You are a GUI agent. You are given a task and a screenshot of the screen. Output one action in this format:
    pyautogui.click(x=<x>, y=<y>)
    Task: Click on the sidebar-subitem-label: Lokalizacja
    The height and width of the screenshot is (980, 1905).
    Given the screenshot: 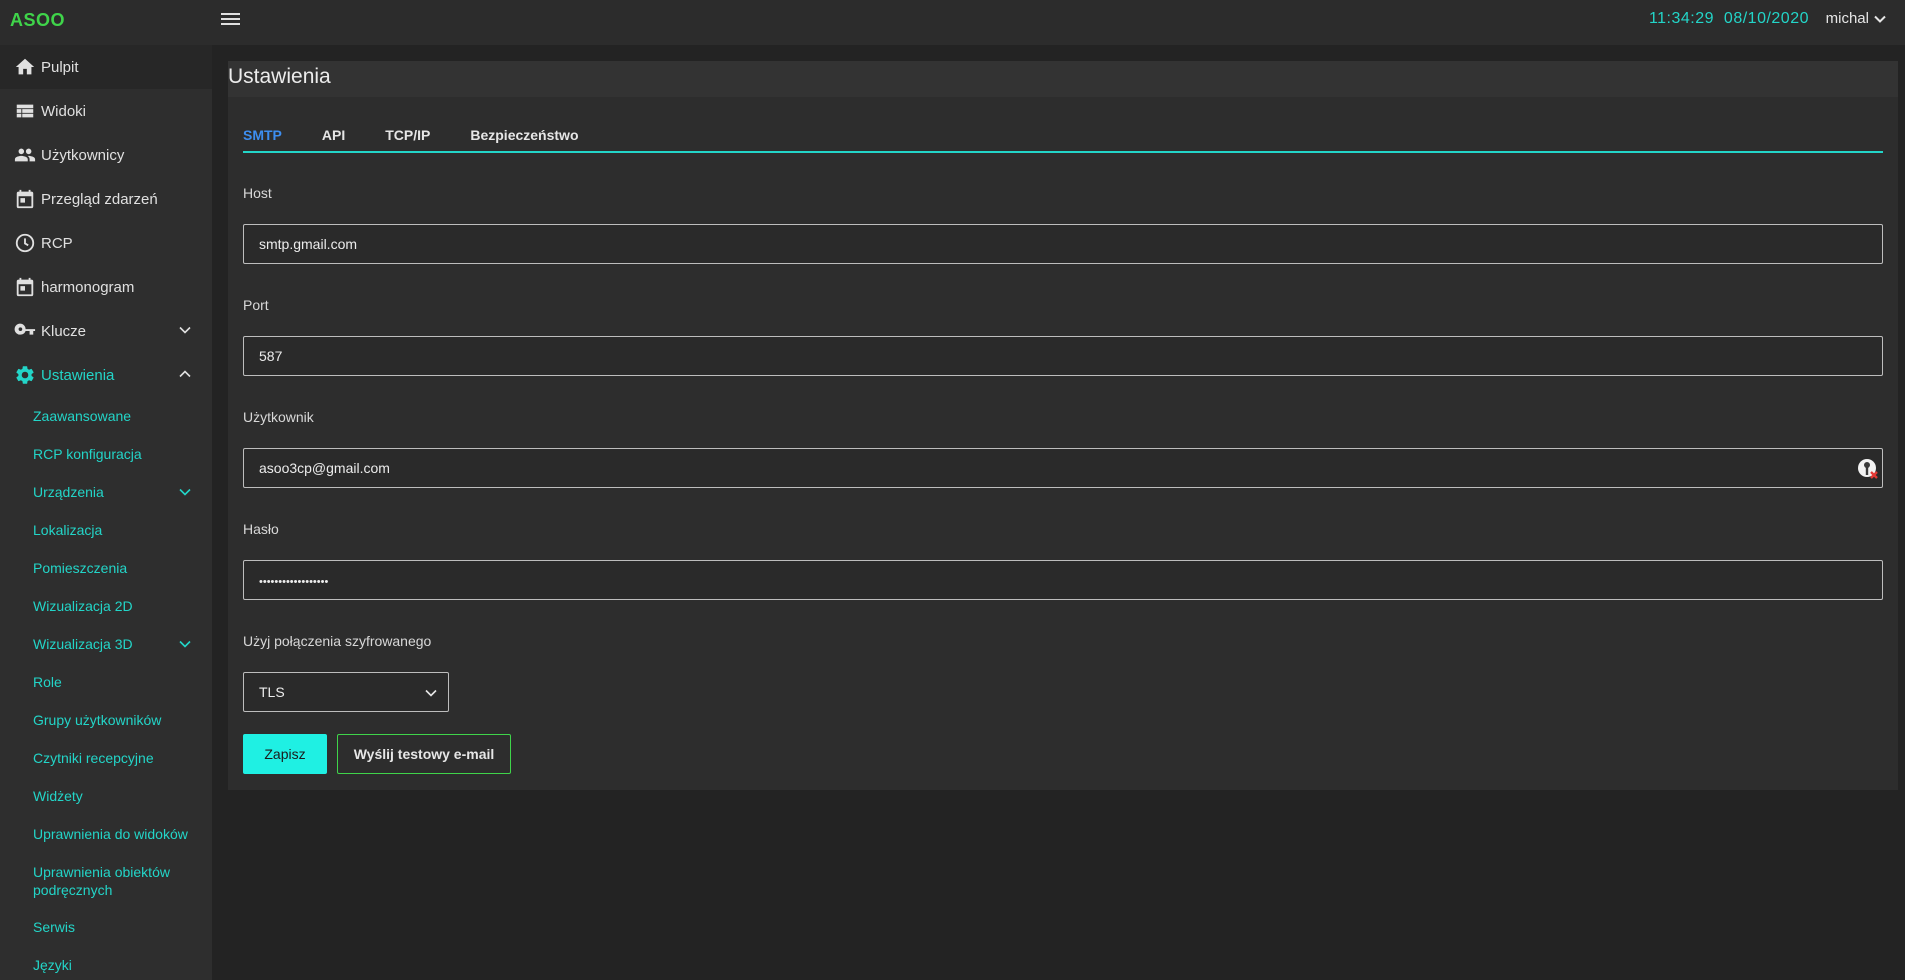 What is the action you would take?
    pyautogui.click(x=68, y=530)
    